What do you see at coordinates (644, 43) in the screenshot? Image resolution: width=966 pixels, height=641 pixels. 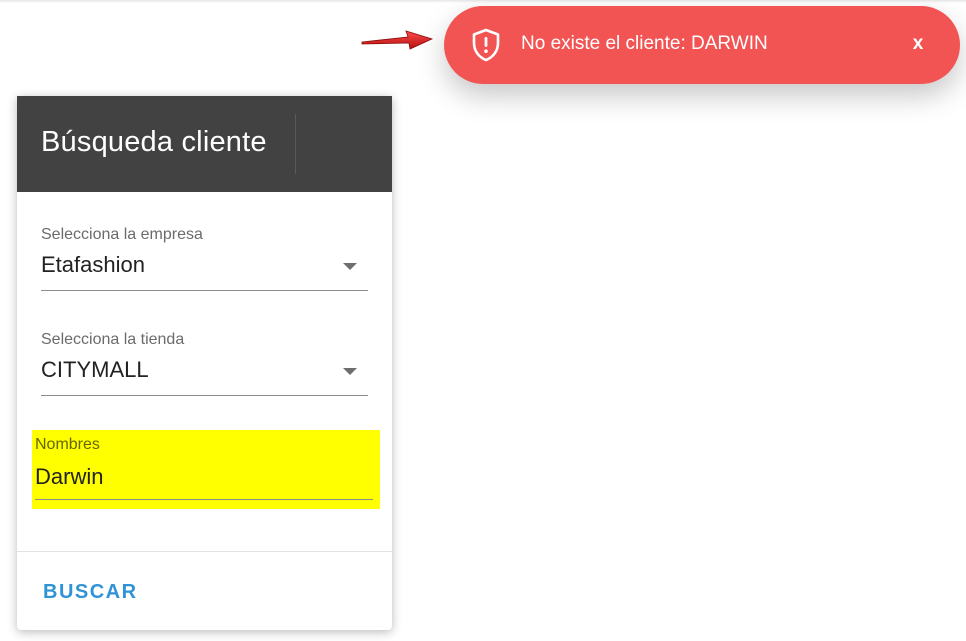 I see `toast-message: No existe el cliente: DARWIN` at bounding box center [644, 43].